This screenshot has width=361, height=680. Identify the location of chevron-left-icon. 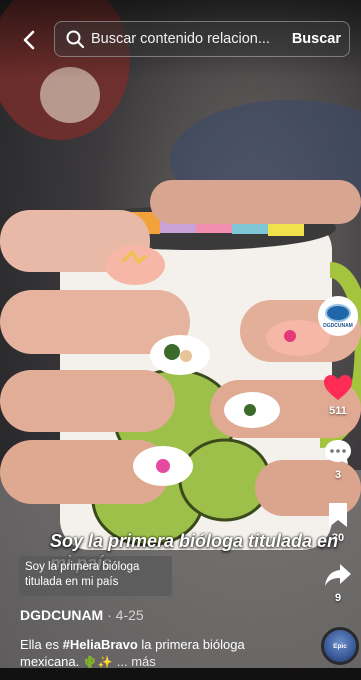
(29, 40).